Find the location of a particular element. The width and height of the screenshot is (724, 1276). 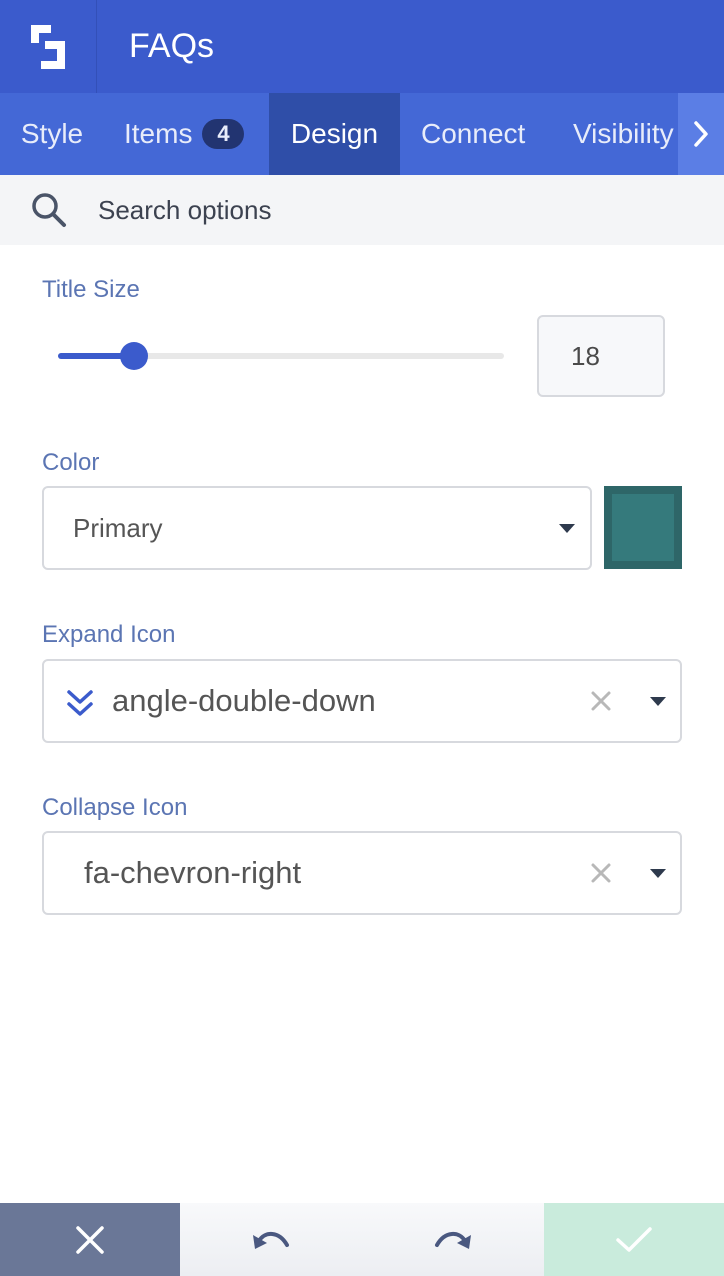

cancel-button is located at coordinates (90, 1239).